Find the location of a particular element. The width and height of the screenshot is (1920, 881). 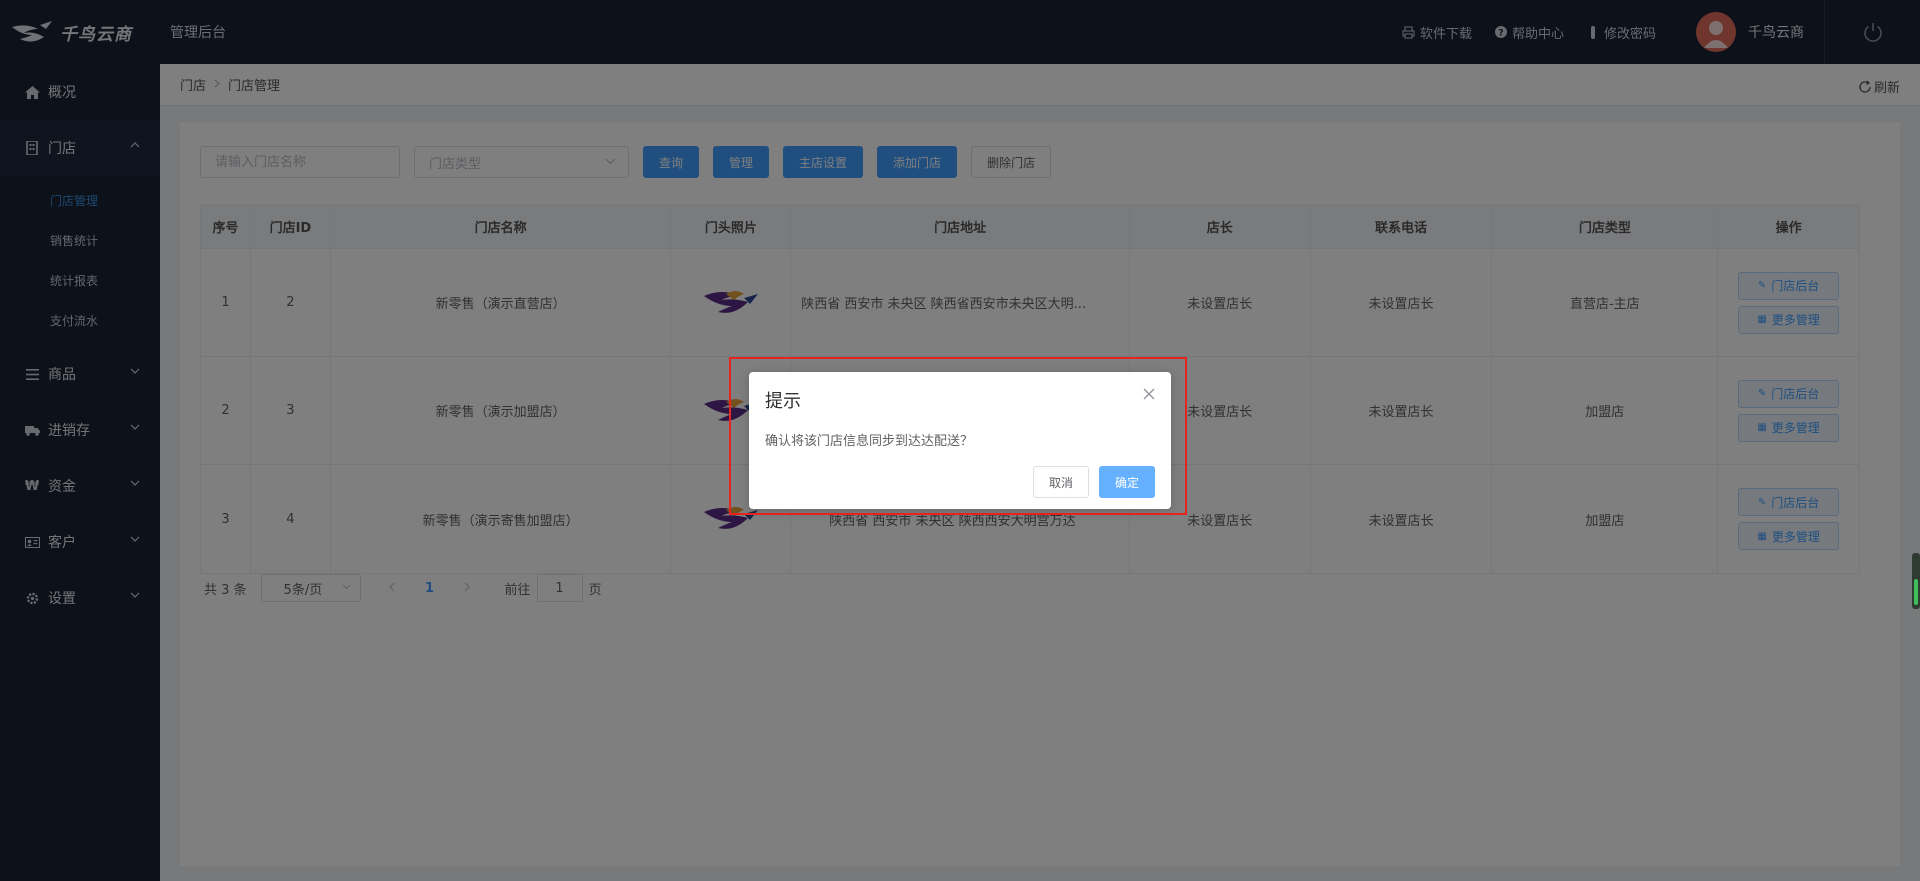

scrollbar-thumb is located at coordinates (1916, 581).